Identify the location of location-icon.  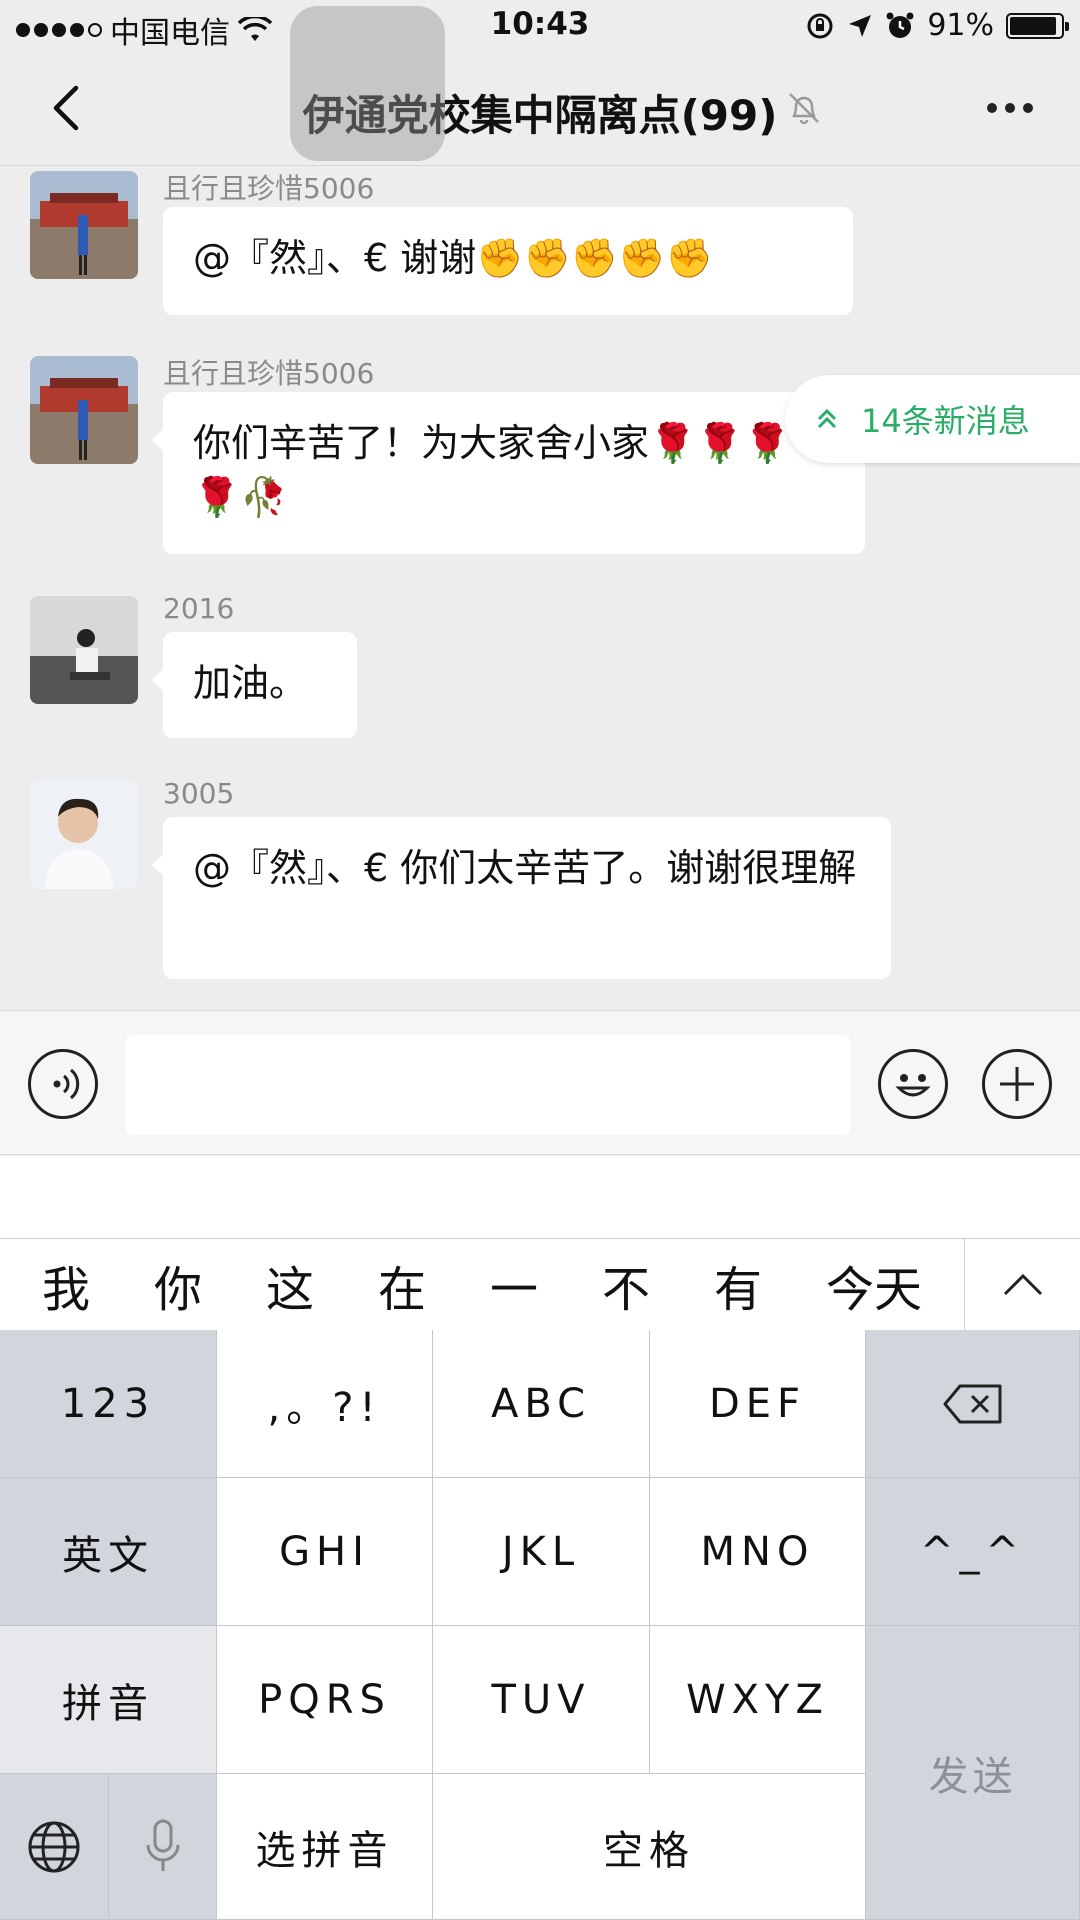
(860, 25).